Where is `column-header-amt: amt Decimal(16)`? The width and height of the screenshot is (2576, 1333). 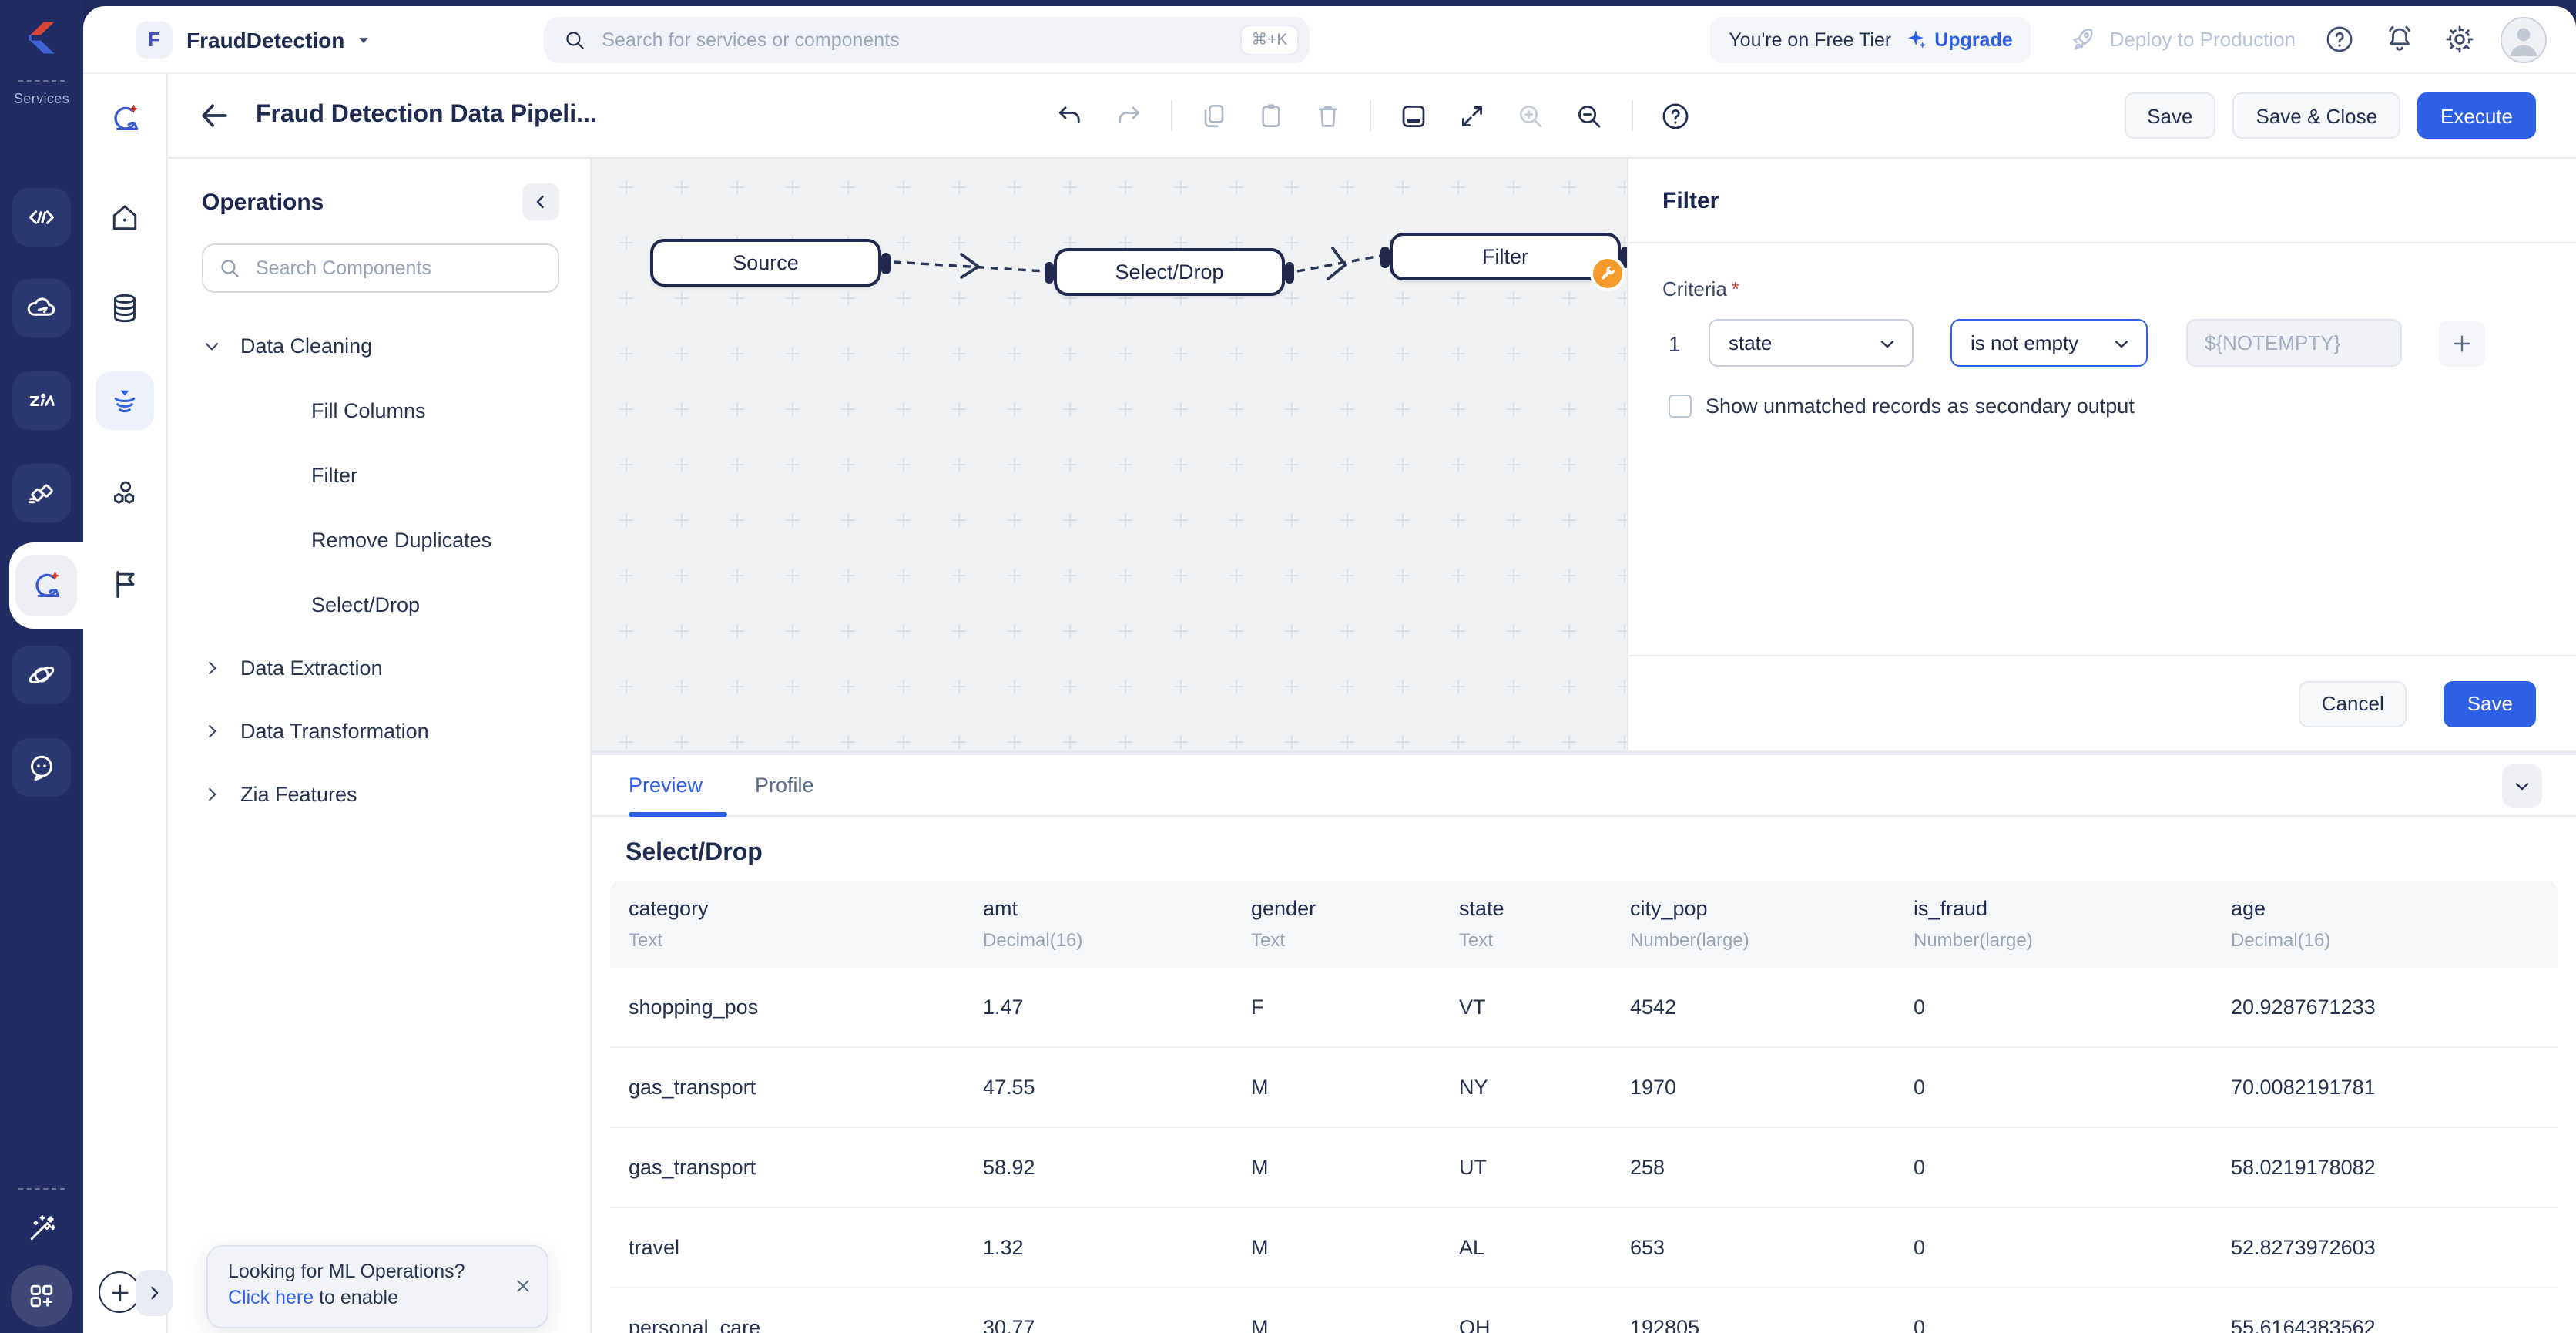 column-header-amt: amt Decimal(16) is located at coordinates (1033, 924).